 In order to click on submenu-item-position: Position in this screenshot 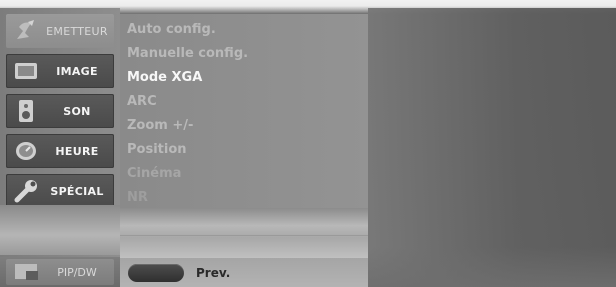, I will do `click(157, 150)`.